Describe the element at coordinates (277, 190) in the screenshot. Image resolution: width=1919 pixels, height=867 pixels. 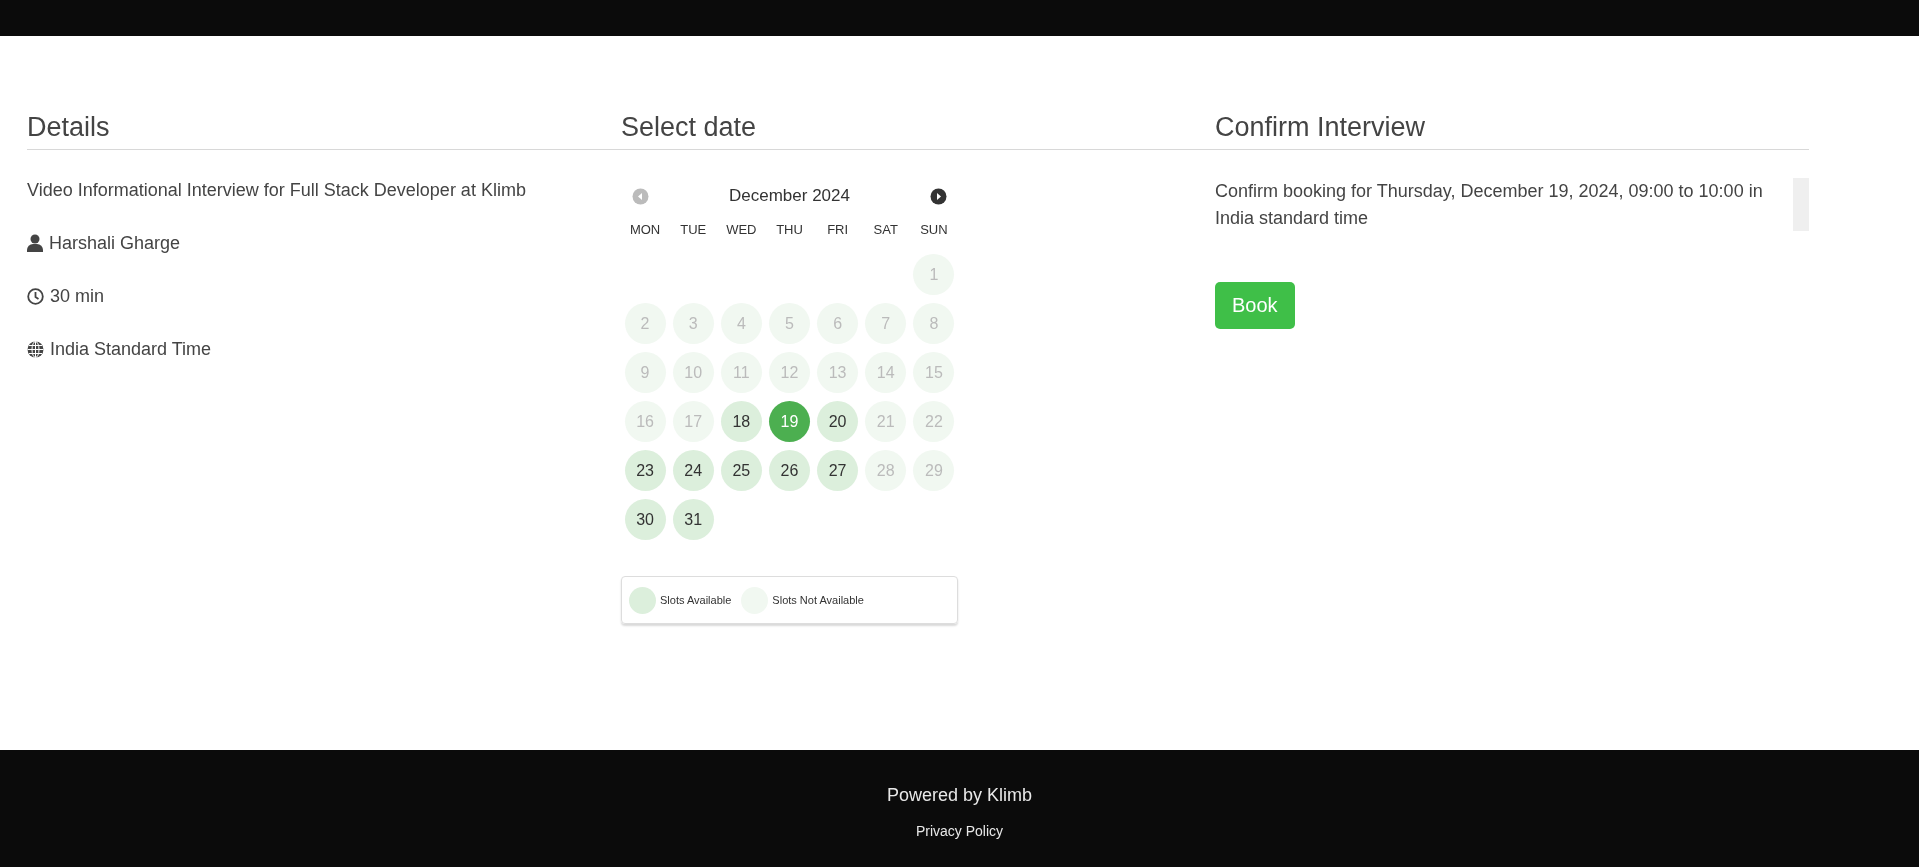
I see `interview-title: Video Informational Interview for Full Stack Developer at Klimb` at that location.